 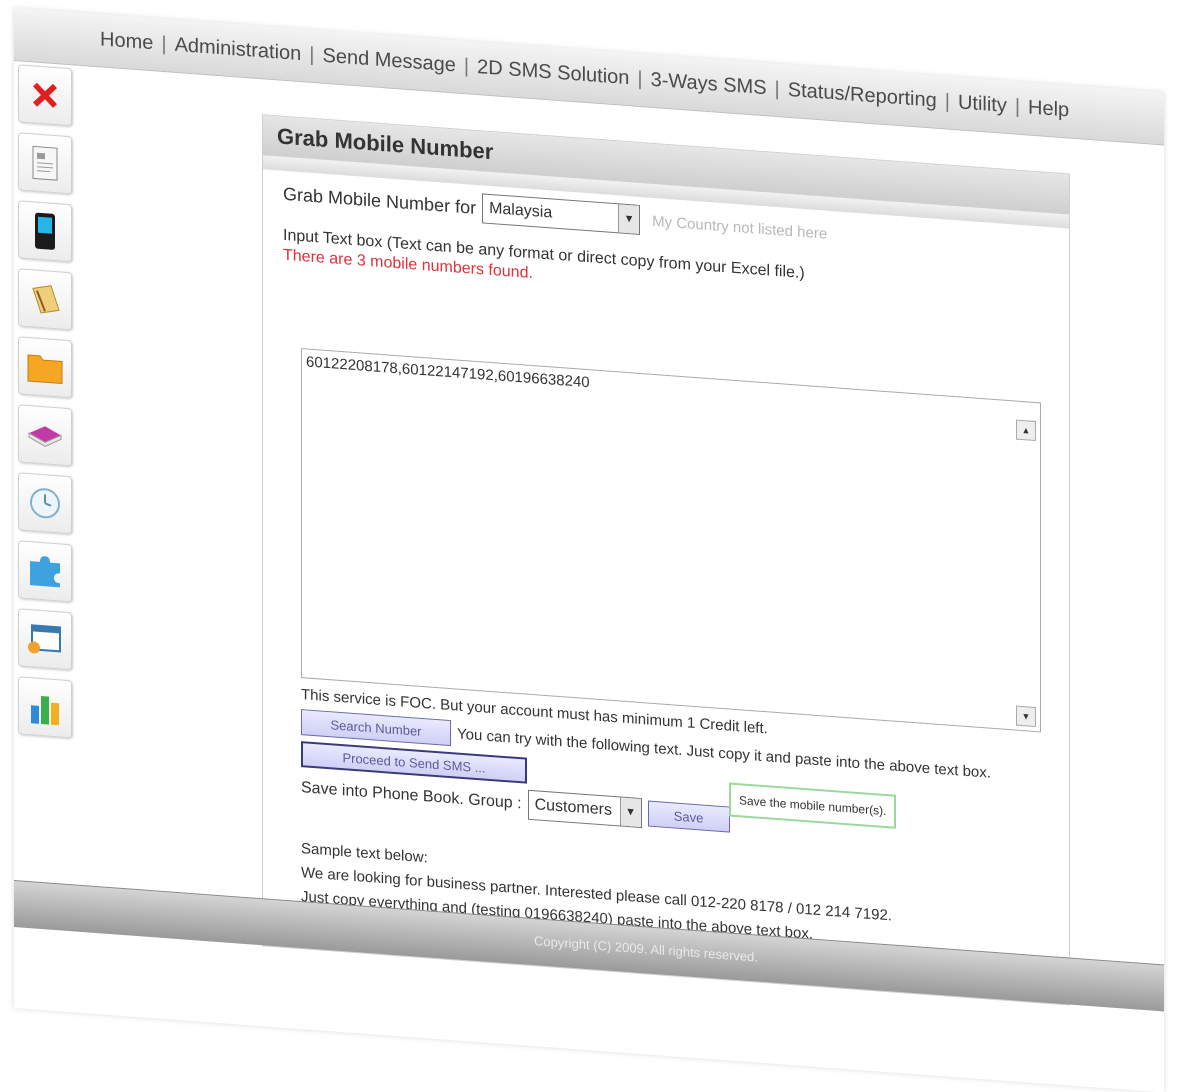 I want to click on sidebar-clock-button, so click(x=45, y=503).